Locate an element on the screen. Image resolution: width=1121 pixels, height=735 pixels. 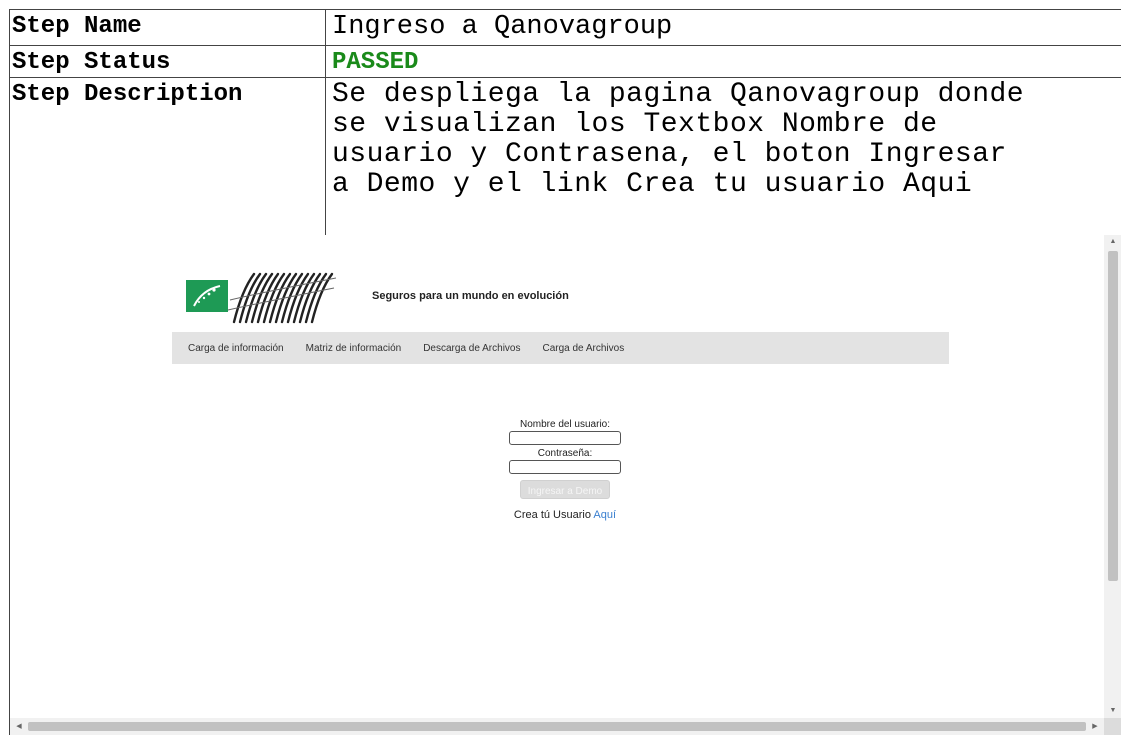
nav-carga-informacion: Carga de información is located at coordinates (236, 348).